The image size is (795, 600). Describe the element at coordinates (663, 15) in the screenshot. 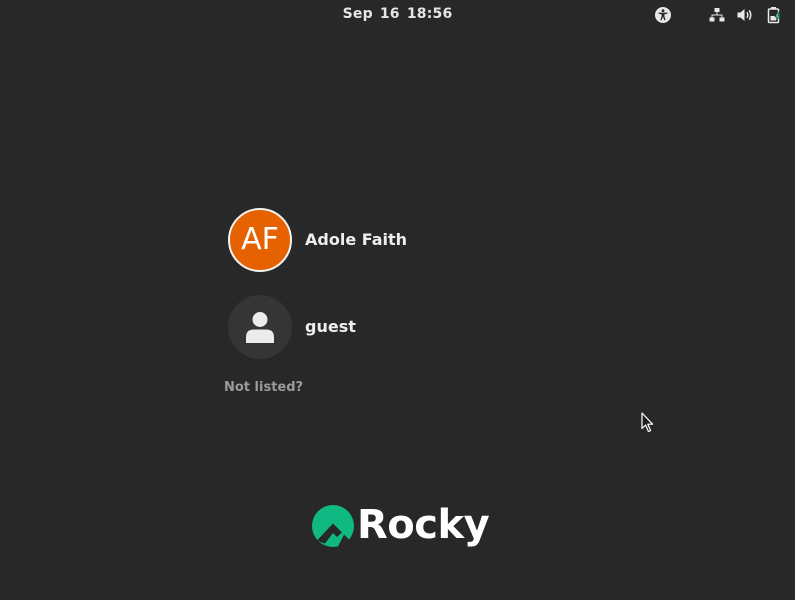

I see `accessibility-icon` at that location.